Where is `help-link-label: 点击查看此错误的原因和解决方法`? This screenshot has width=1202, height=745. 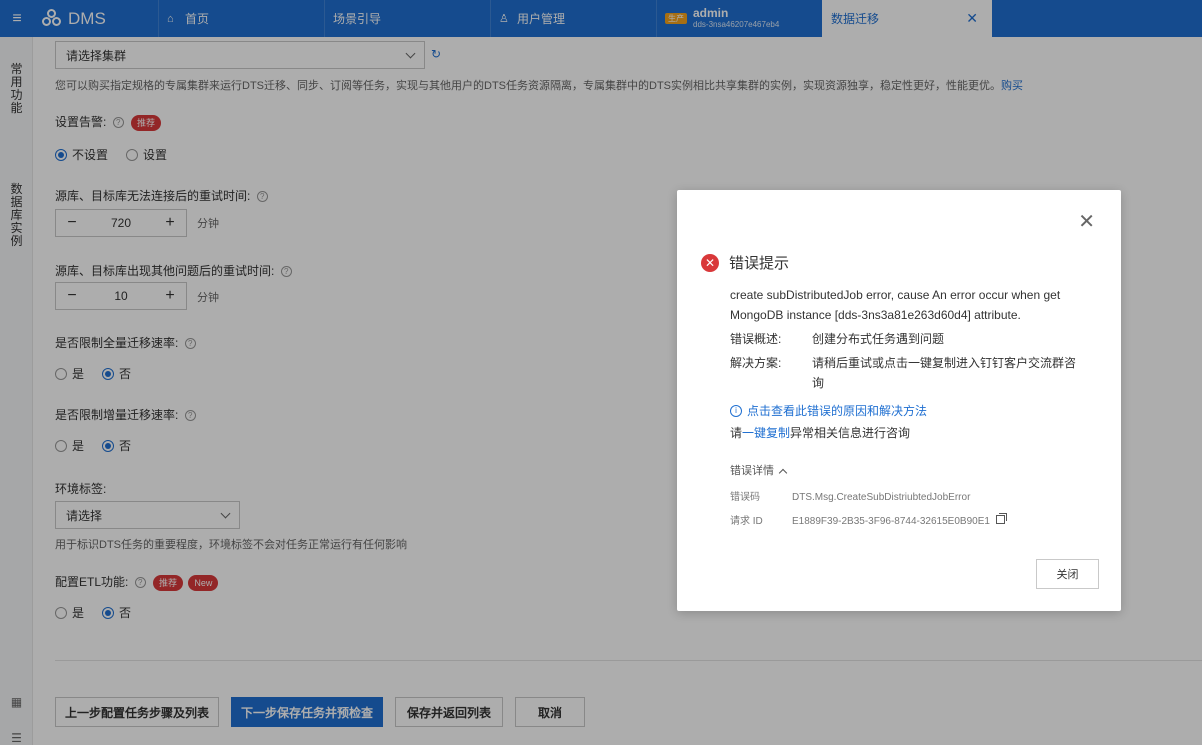 help-link-label: 点击查看此错误的原因和解决方法 is located at coordinates (837, 411).